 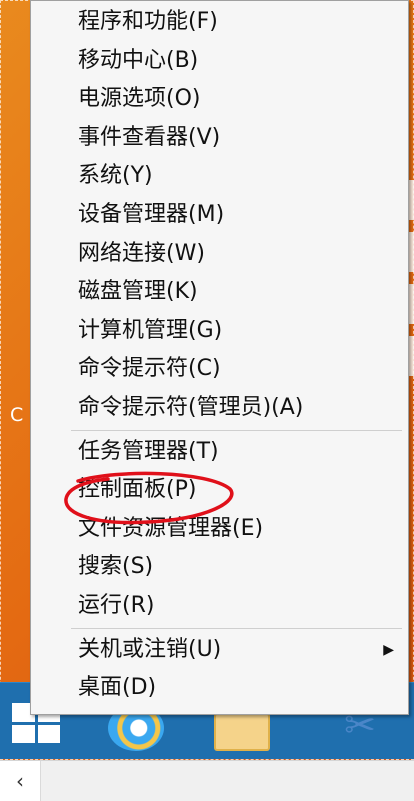 I want to click on menu-item-desktop: 桌面(D), so click(x=219, y=688).